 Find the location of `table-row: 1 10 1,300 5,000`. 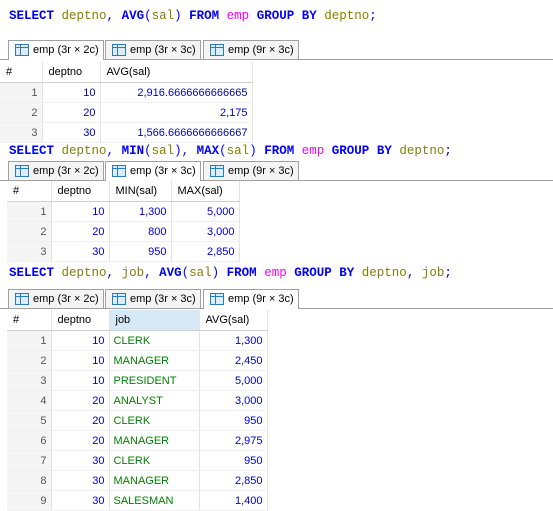

table-row: 1 10 1,300 5,000 is located at coordinates (123, 211).